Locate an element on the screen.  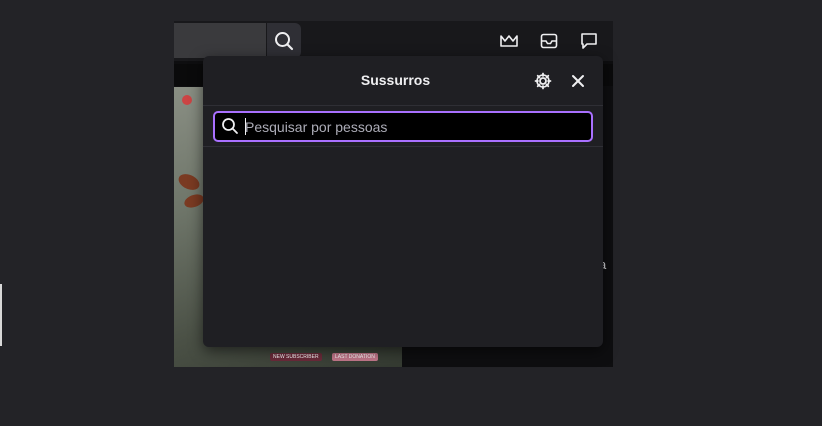
stream-badge-left: NEW SUBSCRIBER is located at coordinates (296, 357).